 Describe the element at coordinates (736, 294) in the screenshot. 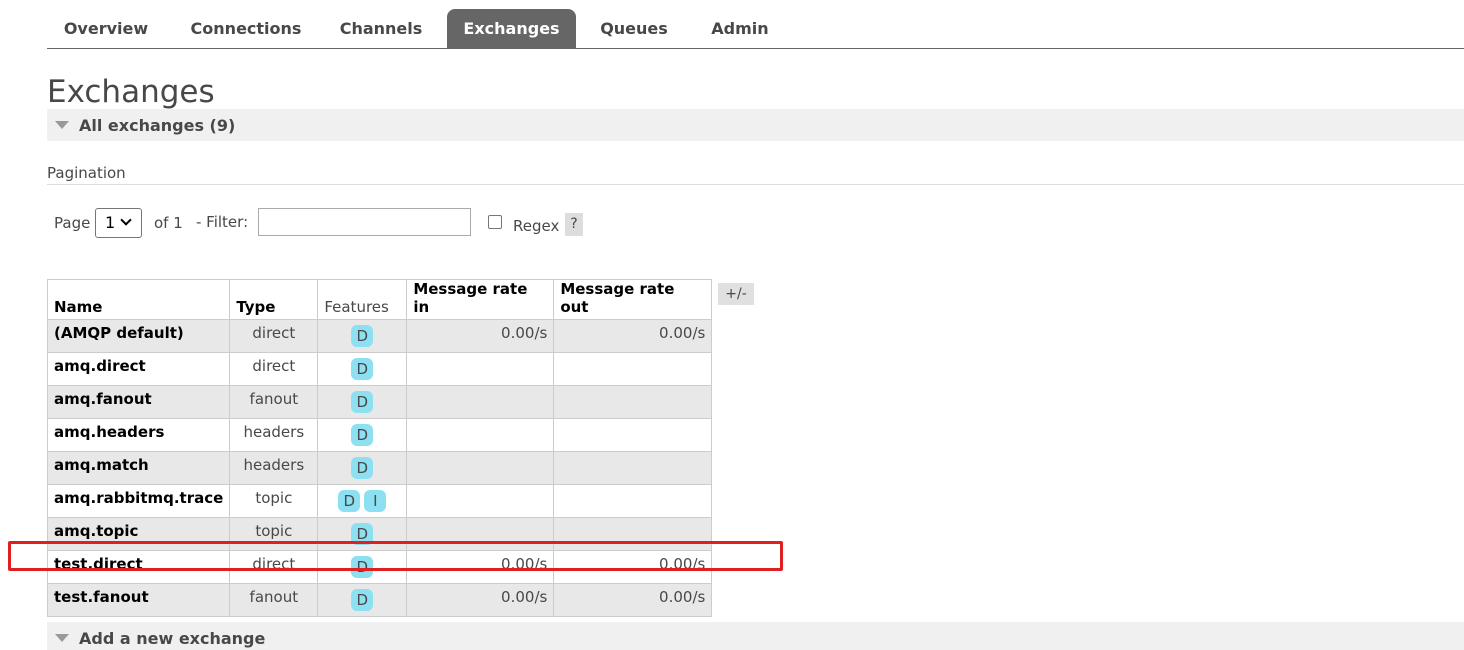

I see `column-toggle-button: +/-` at that location.